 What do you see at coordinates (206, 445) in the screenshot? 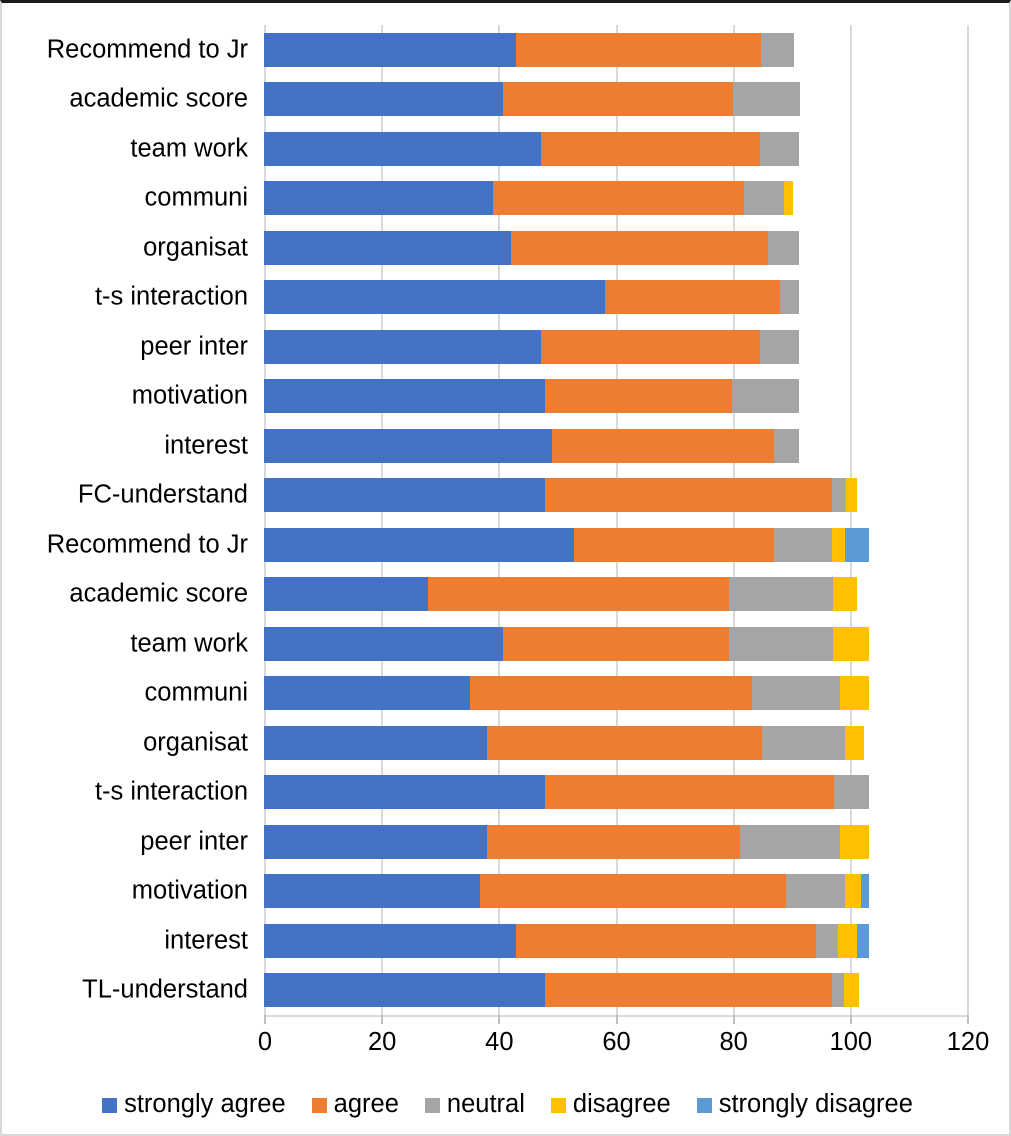
I see `y-axis-label: interest` at bounding box center [206, 445].